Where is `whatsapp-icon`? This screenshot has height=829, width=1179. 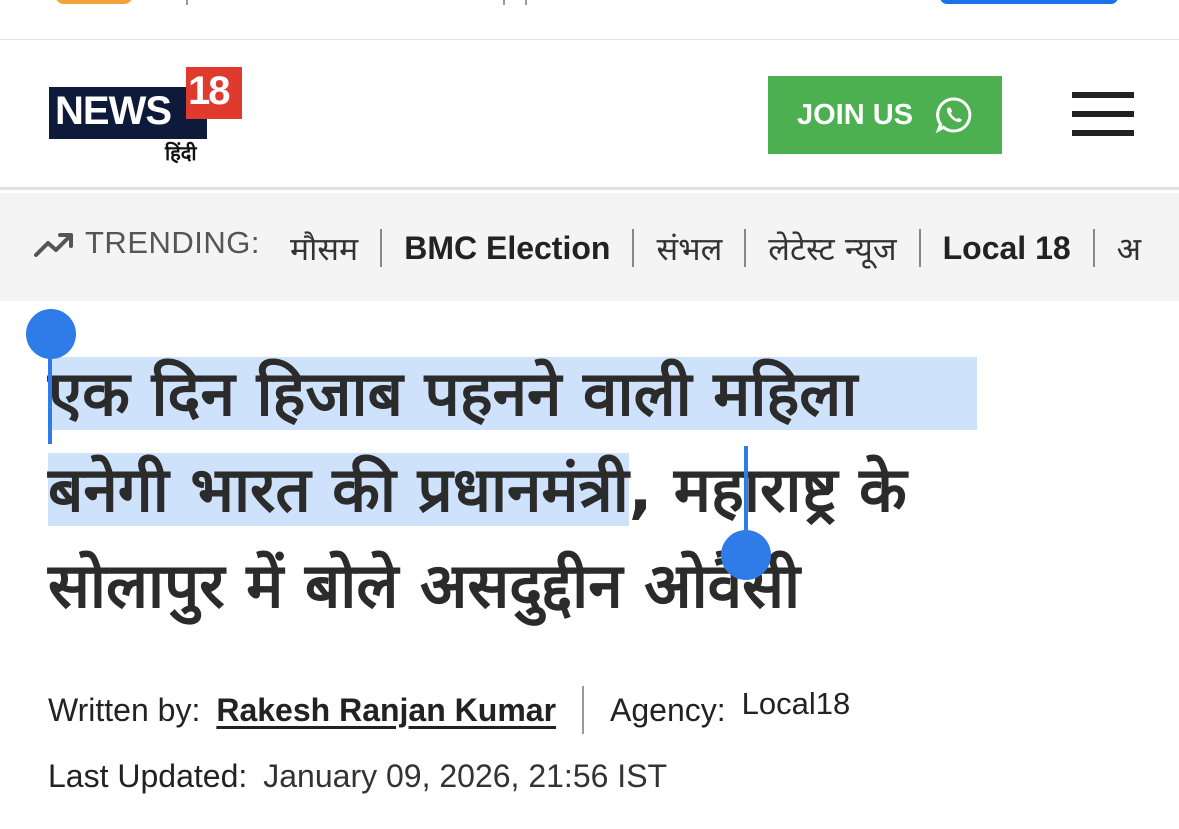 whatsapp-icon is located at coordinates (954, 115).